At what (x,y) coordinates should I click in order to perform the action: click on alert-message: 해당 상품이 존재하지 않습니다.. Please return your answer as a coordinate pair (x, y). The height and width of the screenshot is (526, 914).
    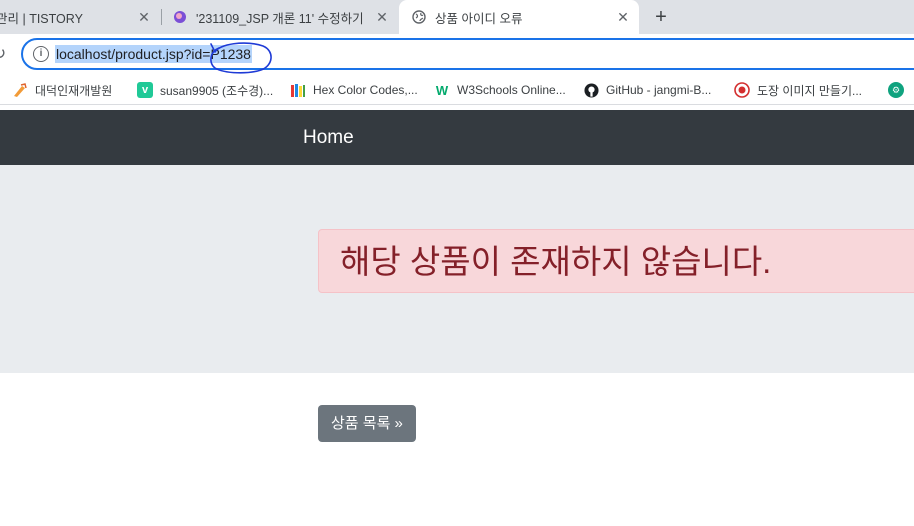
    Looking at the image, I should click on (556, 261).